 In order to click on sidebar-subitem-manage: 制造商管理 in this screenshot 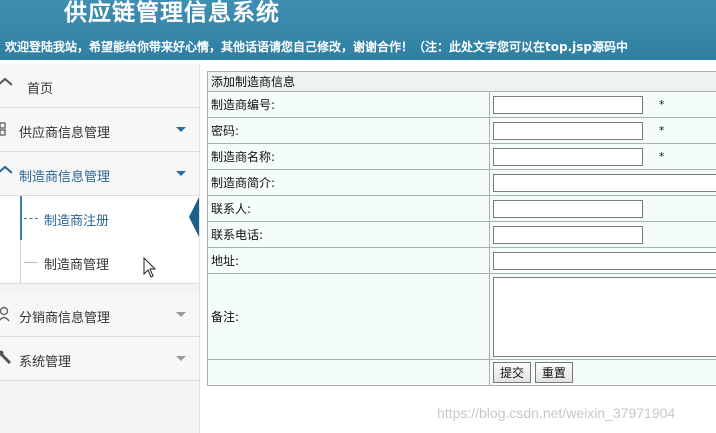, I will do `click(99, 262)`.